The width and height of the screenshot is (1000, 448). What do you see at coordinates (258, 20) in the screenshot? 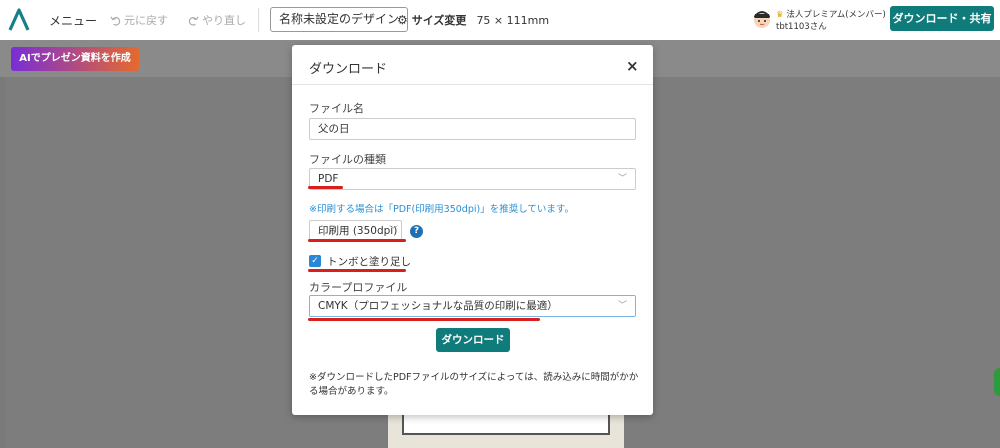
I see `toolbar-divider` at bounding box center [258, 20].